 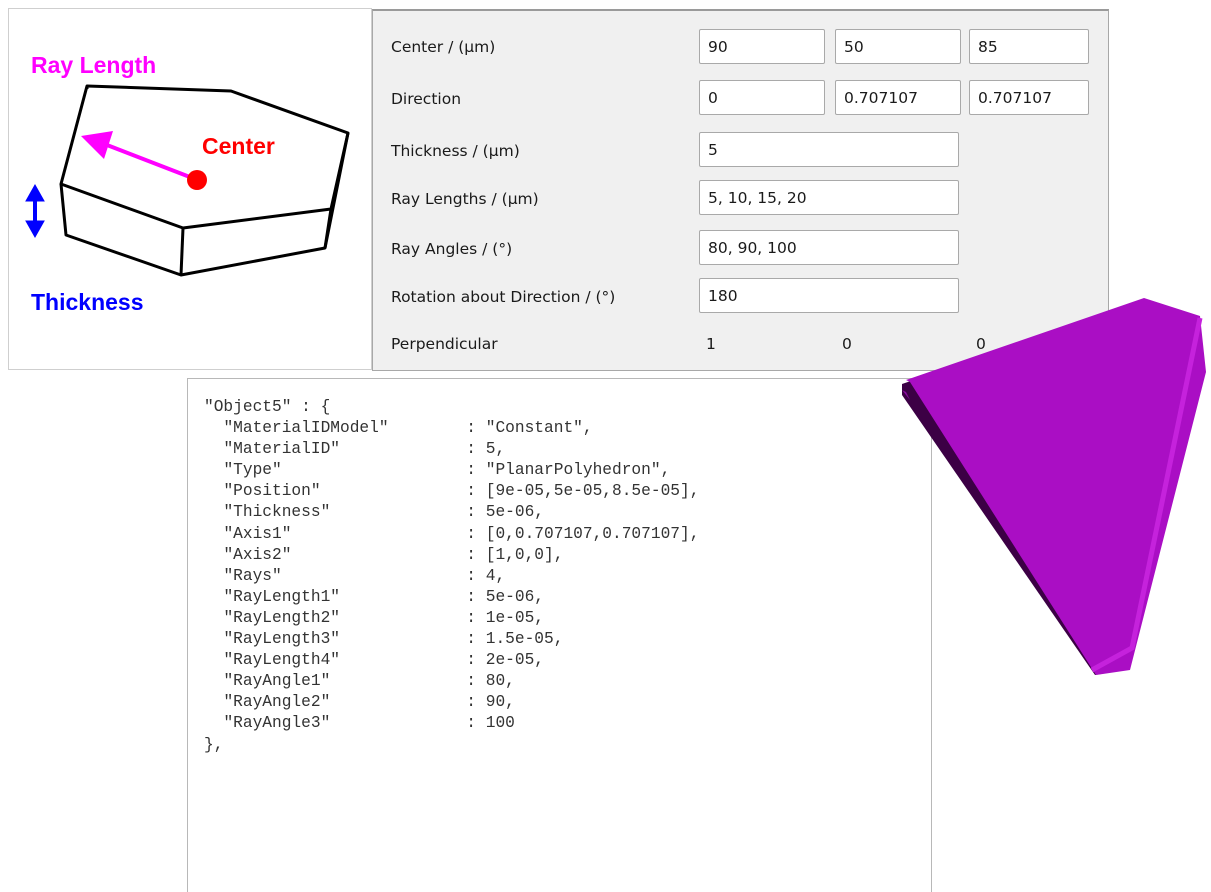 I want to click on code-key: "RayLength2", so click(x=345, y=617).